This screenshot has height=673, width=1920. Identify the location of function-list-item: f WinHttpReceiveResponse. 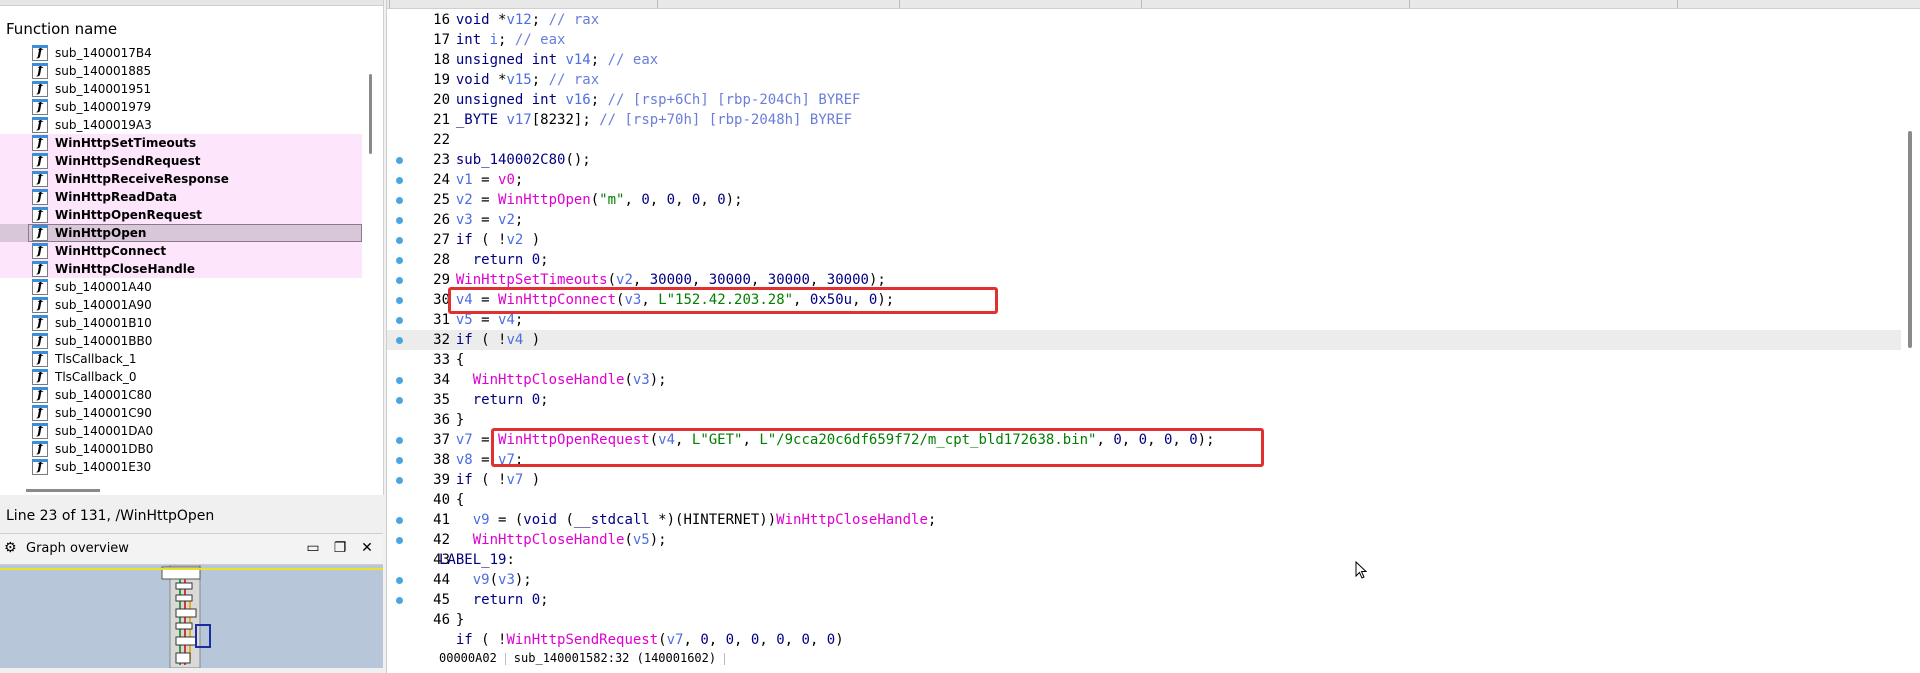
(181, 179).